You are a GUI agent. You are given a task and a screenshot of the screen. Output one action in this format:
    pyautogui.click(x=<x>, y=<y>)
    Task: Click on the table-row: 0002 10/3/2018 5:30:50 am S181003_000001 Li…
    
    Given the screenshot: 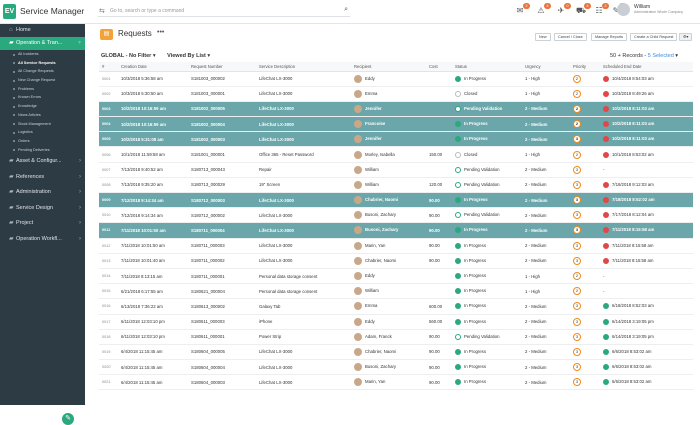 What is the action you would take?
    pyautogui.click(x=396, y=94)
    